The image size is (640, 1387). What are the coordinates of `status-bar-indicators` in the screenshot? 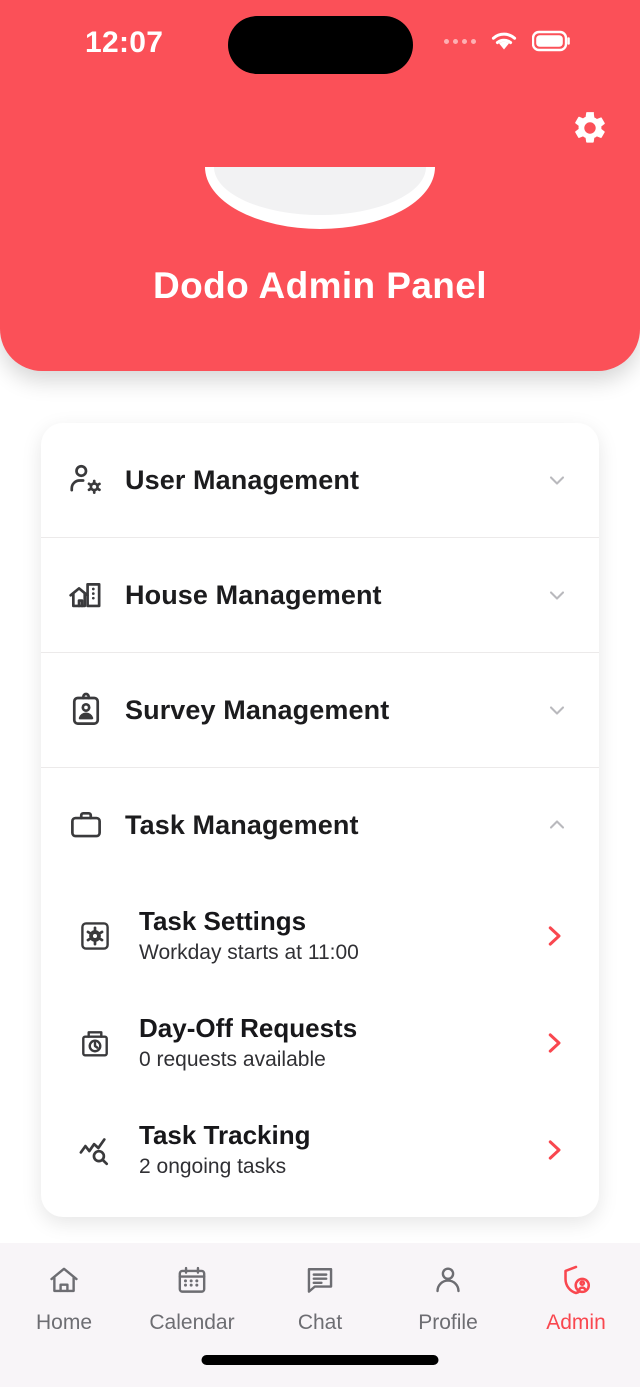 It's located at (508, 41).